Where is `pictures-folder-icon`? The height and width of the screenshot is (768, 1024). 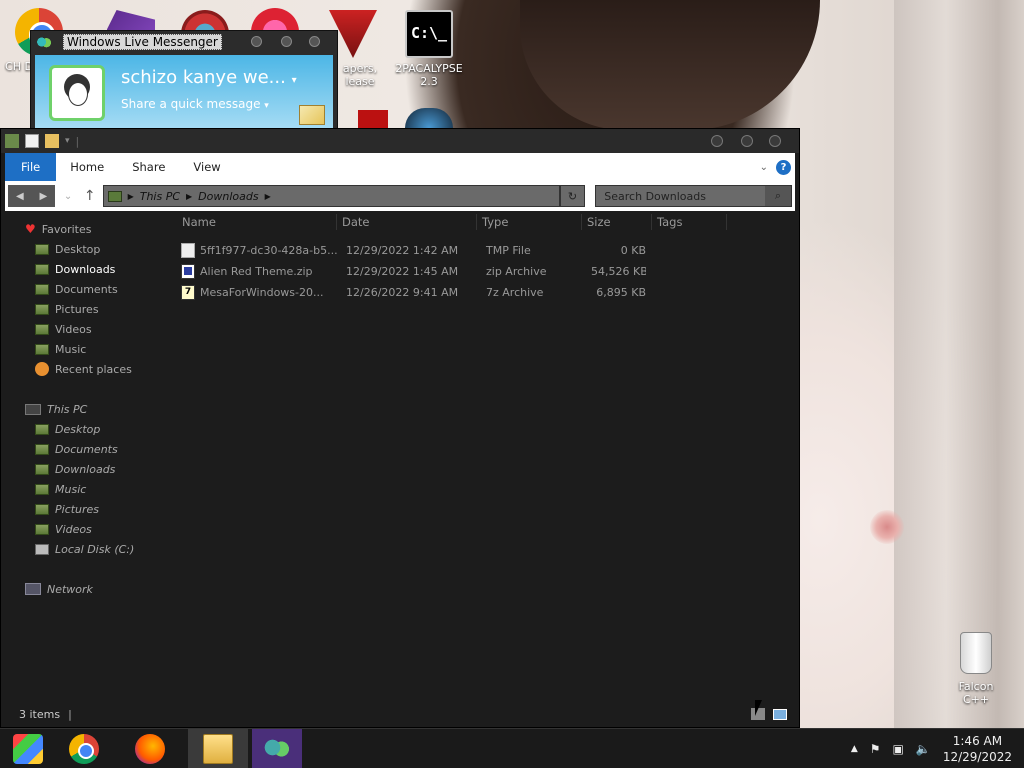 pictures-folder-icon is located at coordinates (42, 309).